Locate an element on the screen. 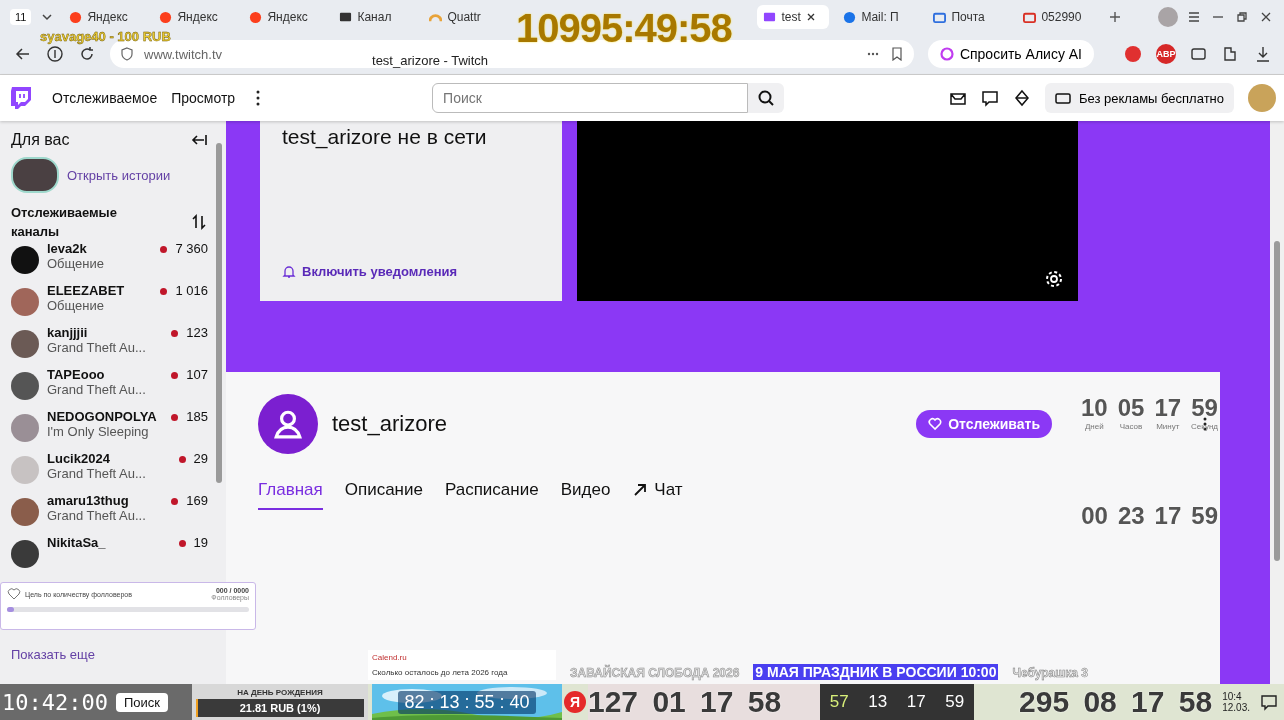 The height and width of the screenshot is (720, 1284). alice-icon is located at coordinates (946, 54).